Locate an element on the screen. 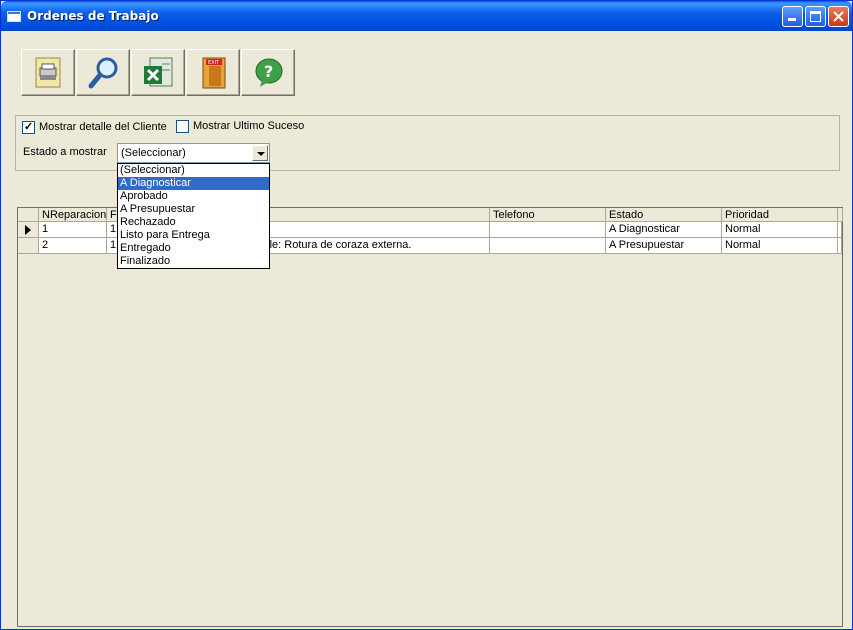  close-button is located at coordinates (838, 16).